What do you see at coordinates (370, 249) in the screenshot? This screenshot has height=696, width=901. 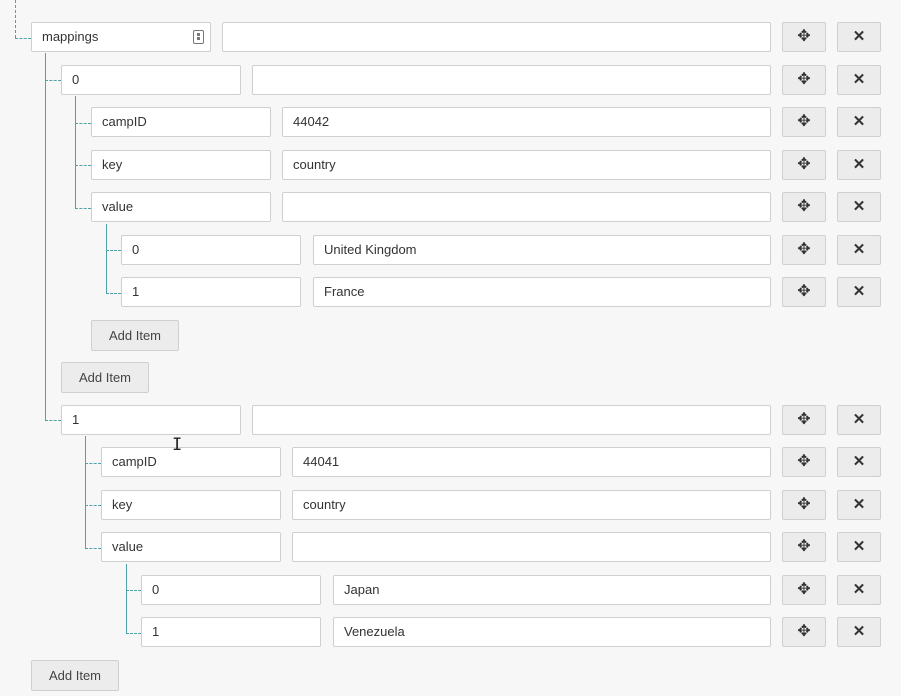 I see `value-text: United Kingdom` at bounding box center [370, 249].